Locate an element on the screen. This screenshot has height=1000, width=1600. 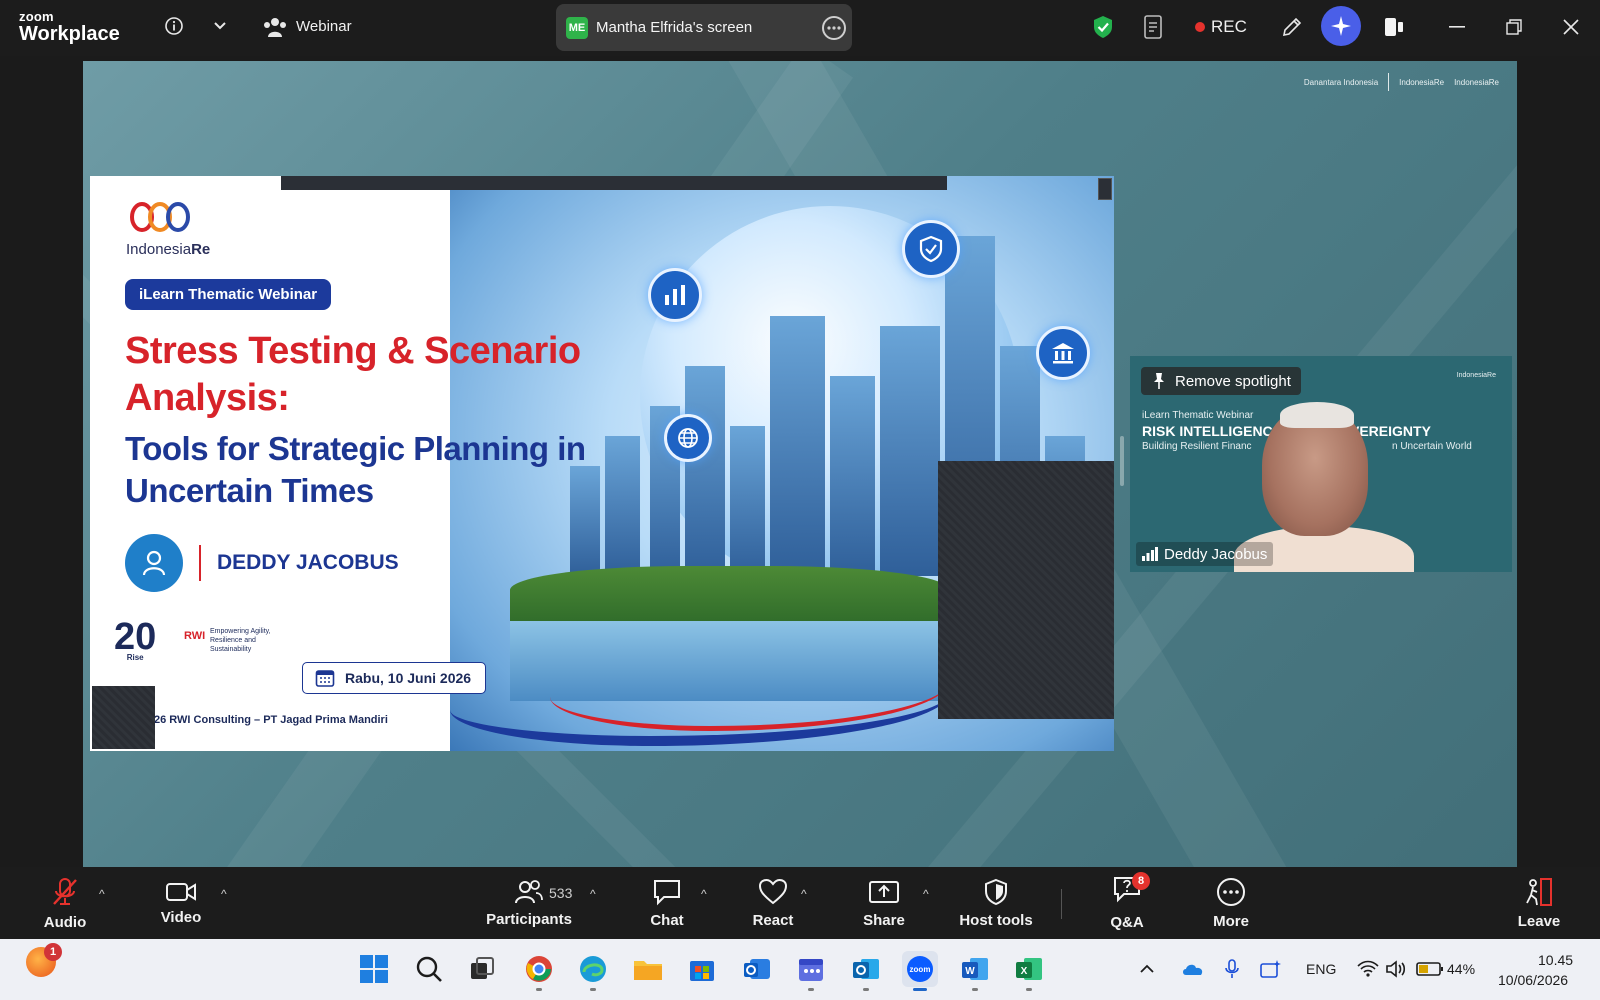
participants-label: Participants is located at coordinates (529, 919).